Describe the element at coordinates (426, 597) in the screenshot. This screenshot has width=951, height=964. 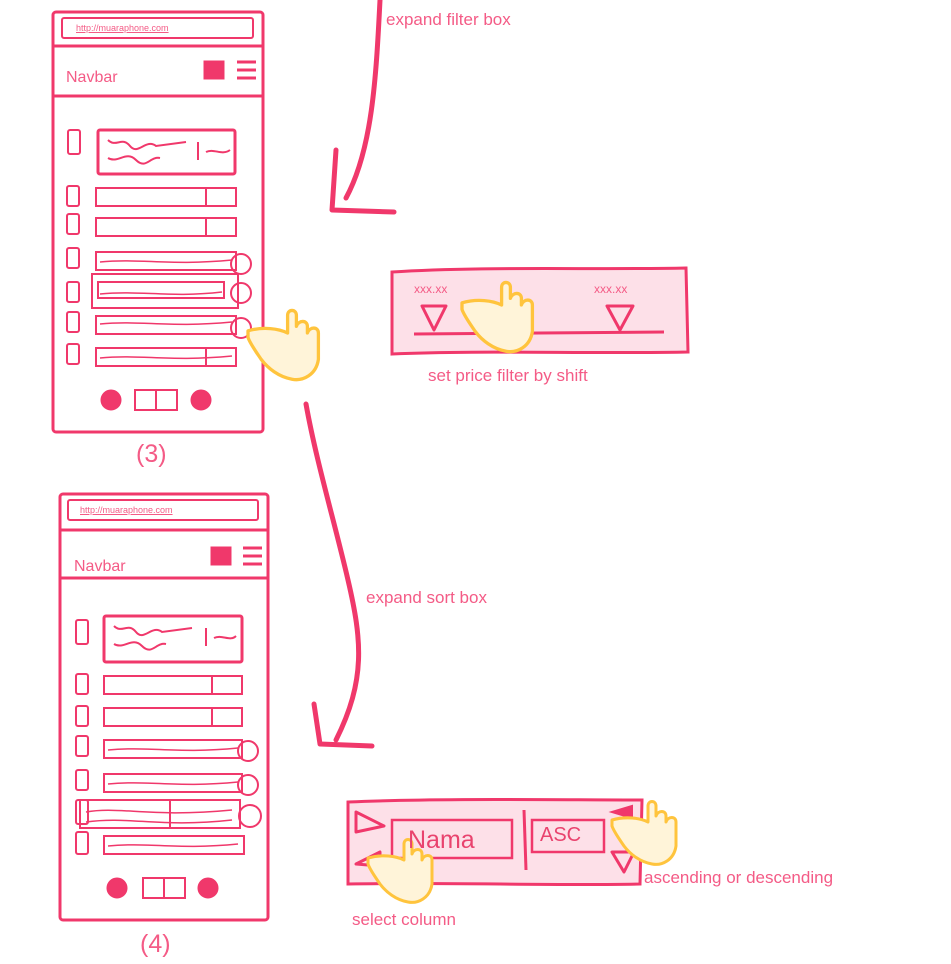
I see `expand-sort-note: expand sort box` at that location.